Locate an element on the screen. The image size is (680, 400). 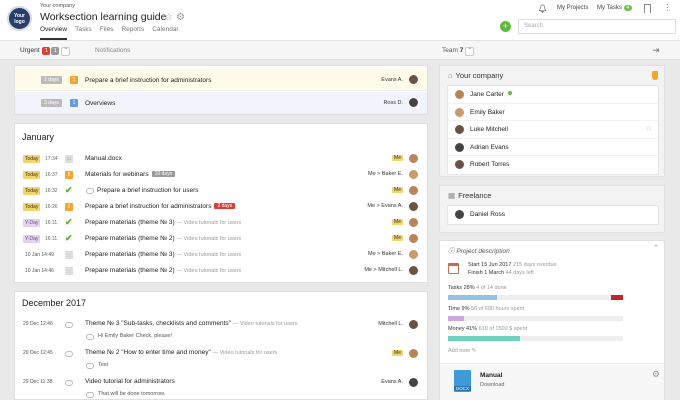
member-name: Luke Mitchell is located at coordinates (489, 129).